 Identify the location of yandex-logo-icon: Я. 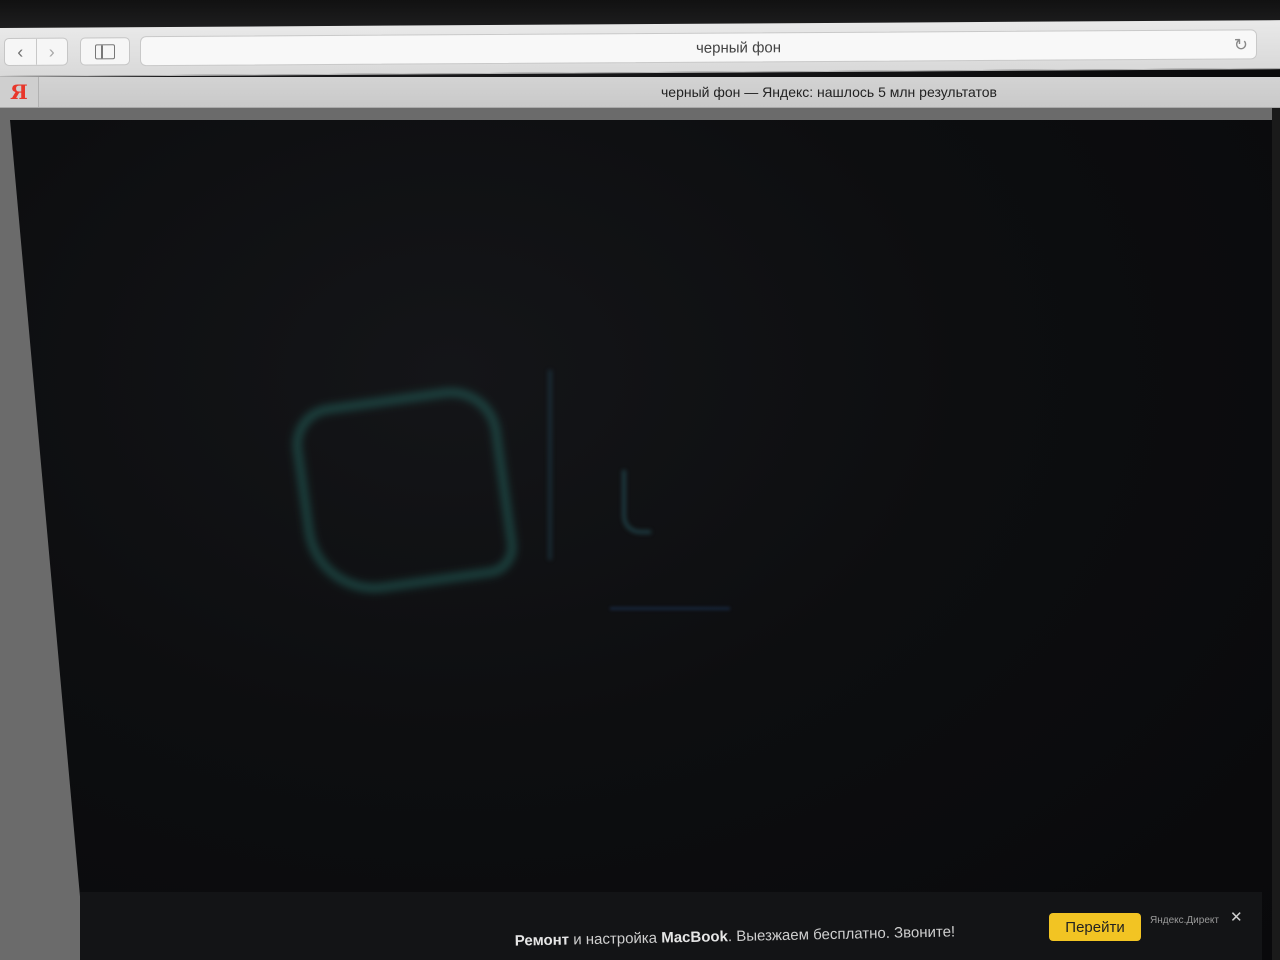
(19, 92).